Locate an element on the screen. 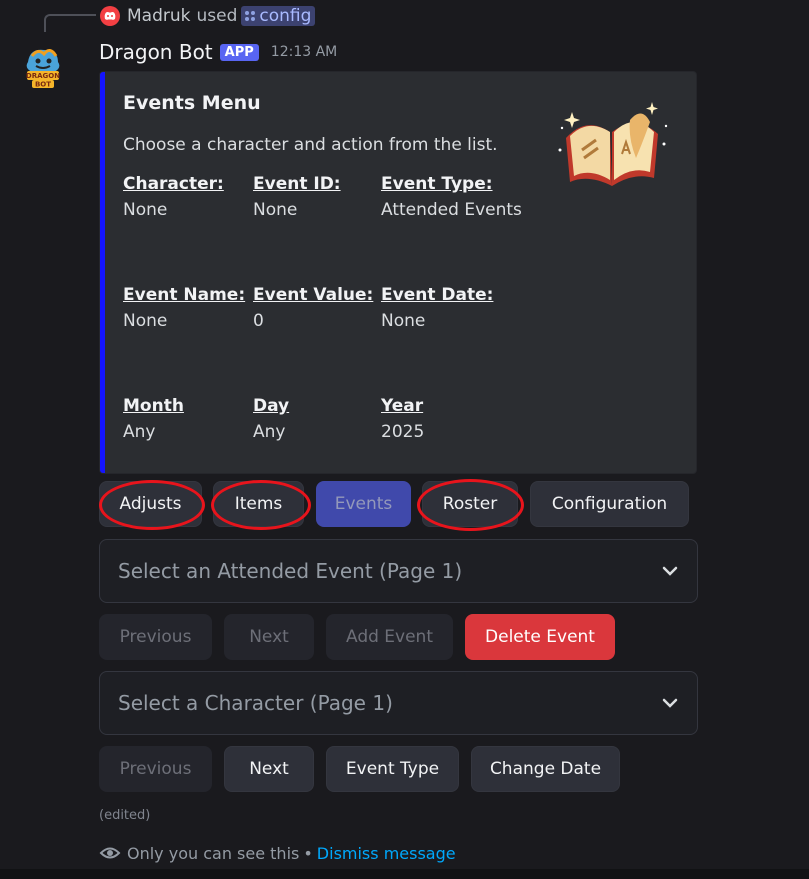 The width and height of the screenshot is (809, 879). bot-name: Dragon Bot is located at coordinates (156, 52).